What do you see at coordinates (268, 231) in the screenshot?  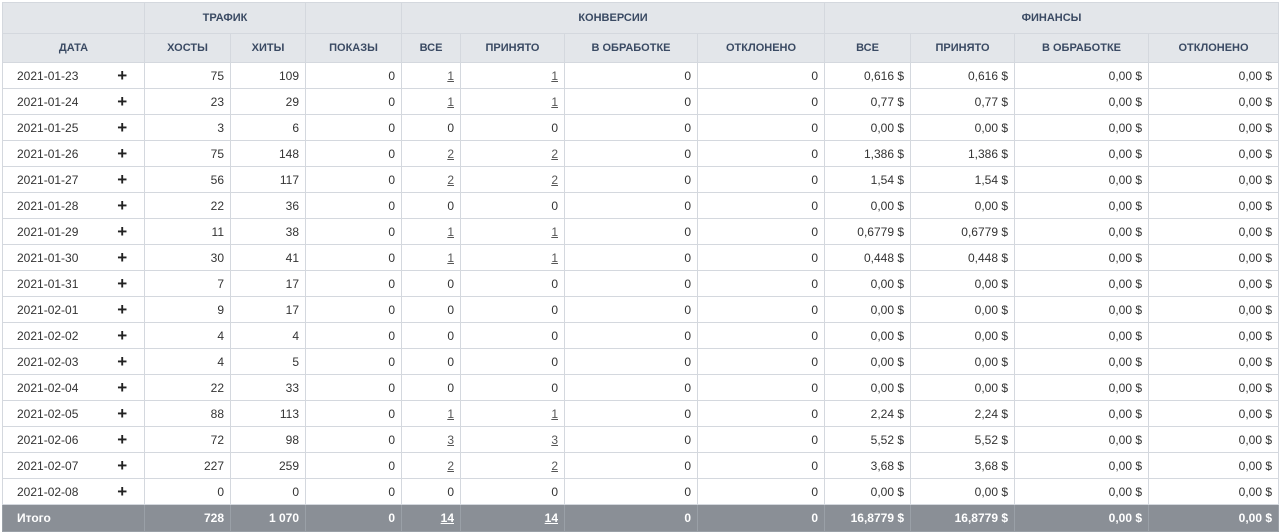 I see `cell-hits: 38` at bounding box center [268, 231].